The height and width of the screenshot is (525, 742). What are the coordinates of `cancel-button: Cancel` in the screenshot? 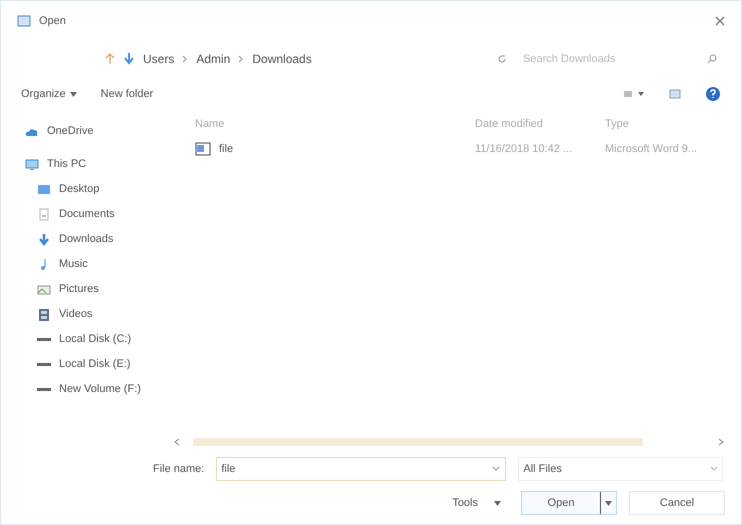 It's located at (677, 503).